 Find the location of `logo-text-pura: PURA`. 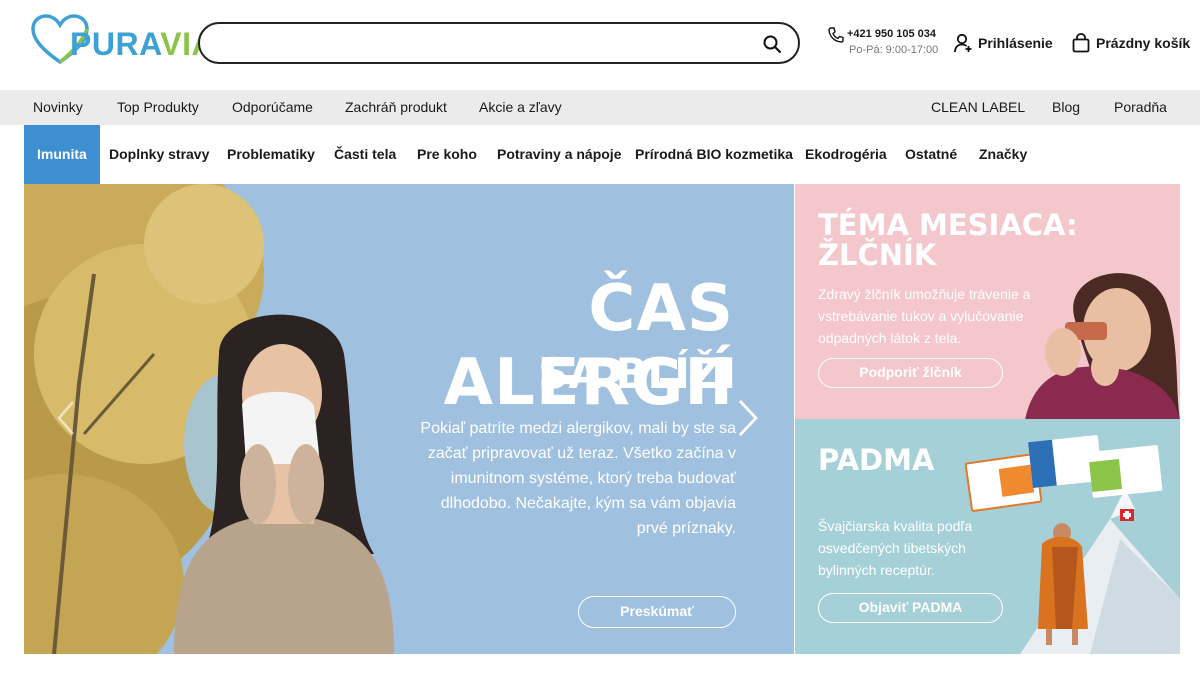

logo-text-pura: PURA is located at coordinates (115, 44).